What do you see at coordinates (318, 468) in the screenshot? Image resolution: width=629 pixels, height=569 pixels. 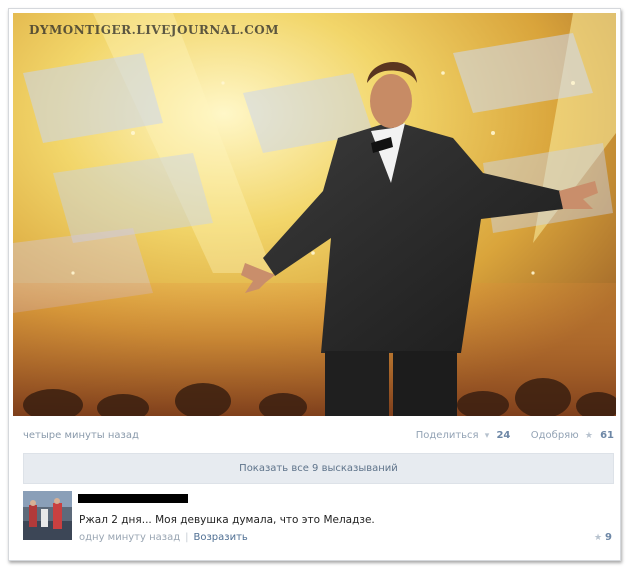 I see `show-all-comments-button: Показать все 9 высказываний` at bounding box center [318, 468].